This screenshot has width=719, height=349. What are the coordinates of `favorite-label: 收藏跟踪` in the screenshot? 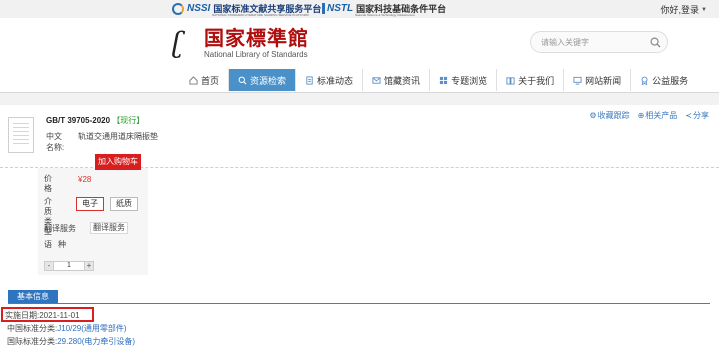 It's located at (613, 115).